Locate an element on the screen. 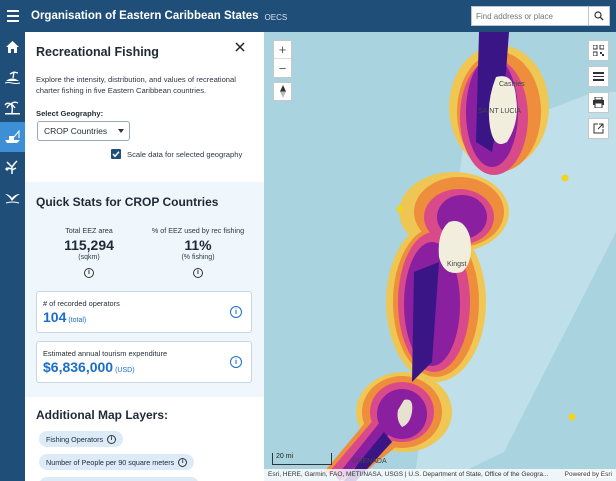 Image resolution: width=616 pixels, height=481 pixels. card-value-number: 104 is located at coordinates (55, 317).